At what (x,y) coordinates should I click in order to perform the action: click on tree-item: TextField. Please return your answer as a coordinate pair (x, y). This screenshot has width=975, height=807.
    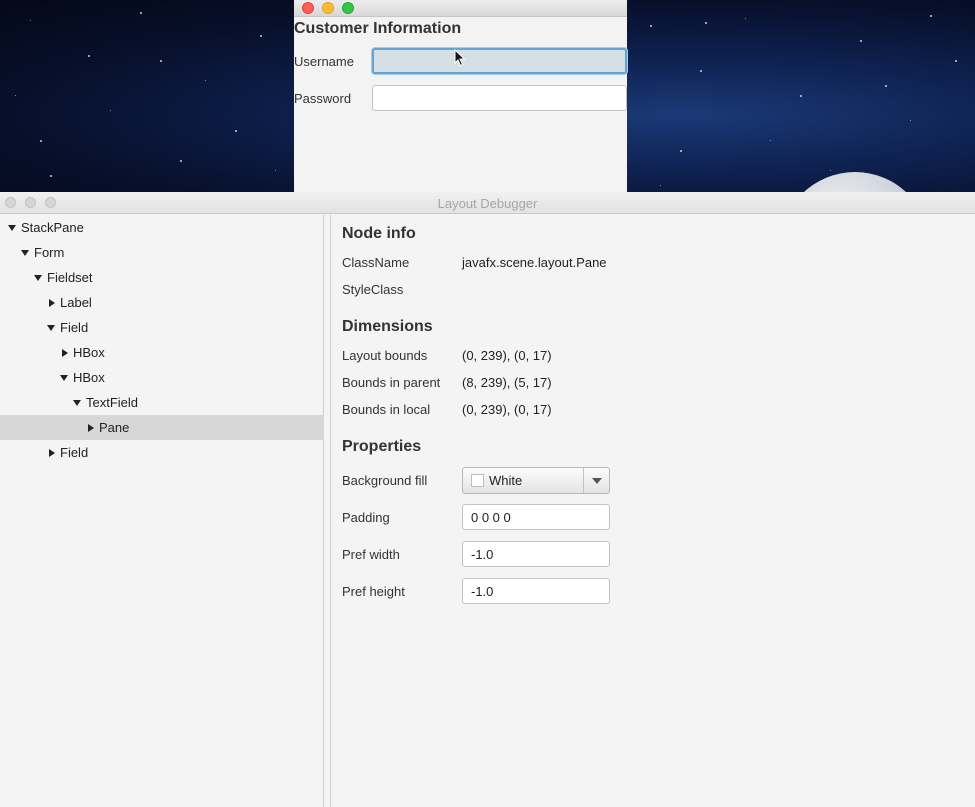
    Looking at the image, I should click on (162, 402).